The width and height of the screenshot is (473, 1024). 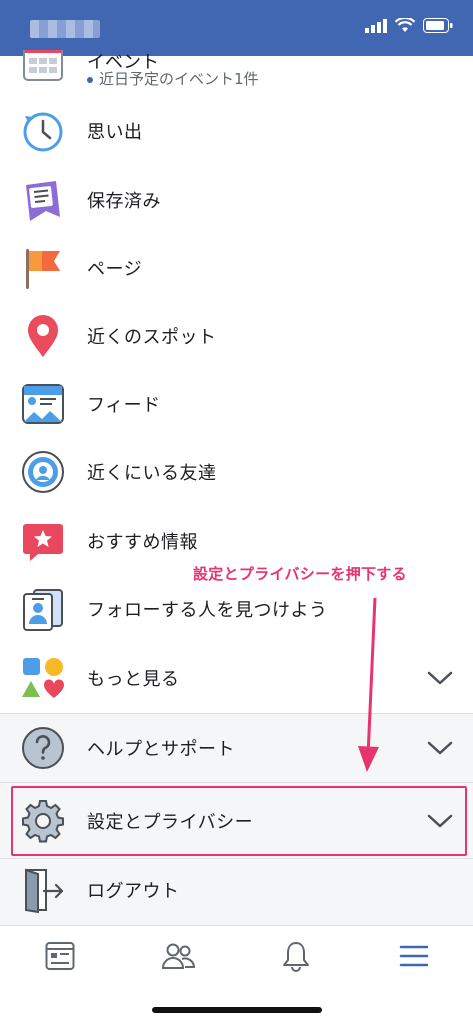 What do you see at coordinates (376, 25) in the screenshot?
I see `signal-icon` at bounding box center [376, 25].